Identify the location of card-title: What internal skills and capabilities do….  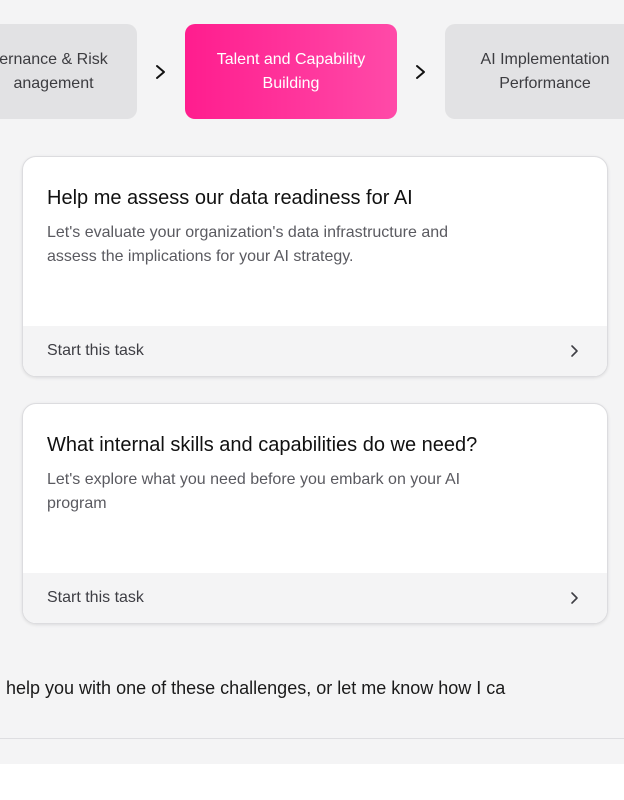
(262, 445).